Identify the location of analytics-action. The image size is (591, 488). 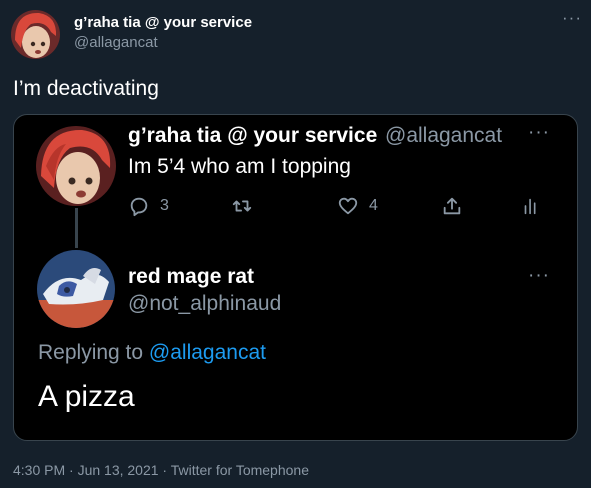
(531, 206).